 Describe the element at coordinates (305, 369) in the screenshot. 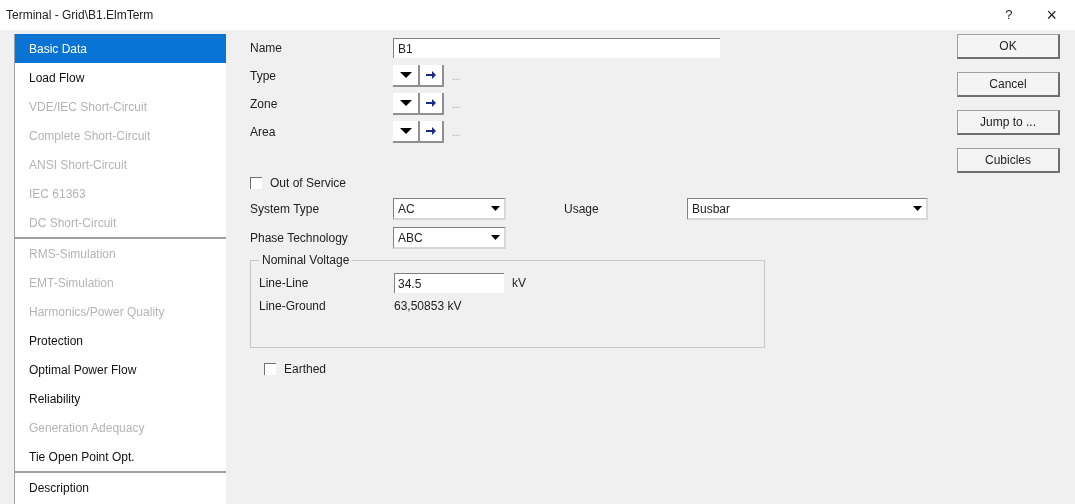

I see `checkbox-label: Earthed` at that location.